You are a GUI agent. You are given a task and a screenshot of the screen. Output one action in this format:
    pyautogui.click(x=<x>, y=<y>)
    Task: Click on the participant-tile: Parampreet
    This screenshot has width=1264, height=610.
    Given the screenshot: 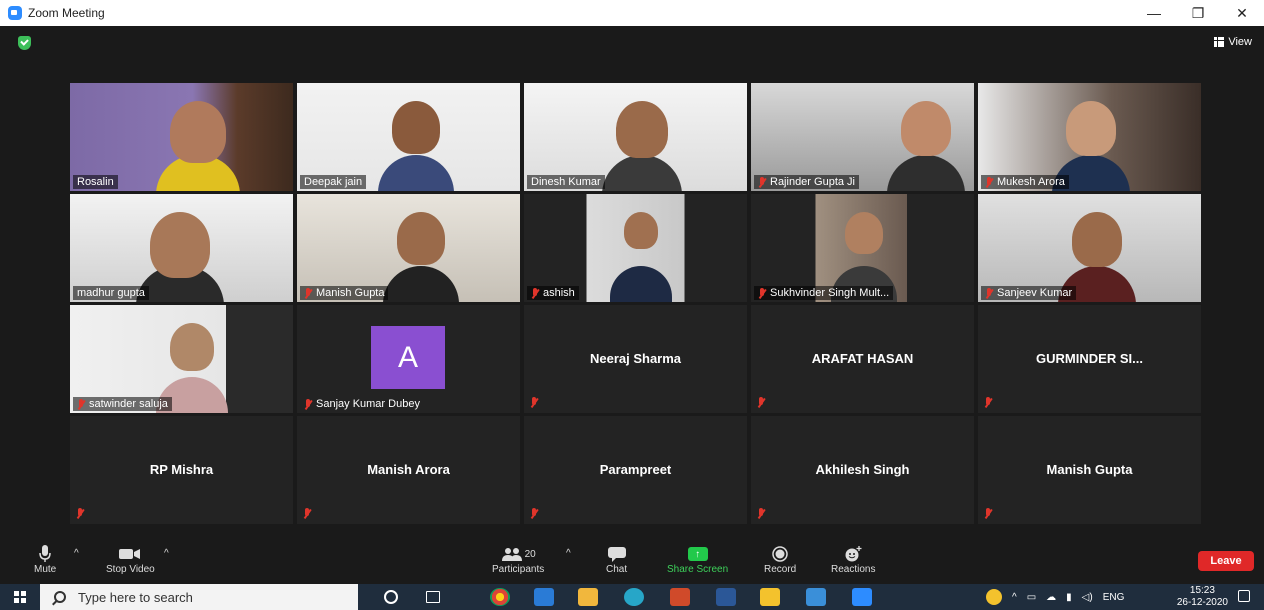 What is the action you would take?
    pyautogui.click(x=635, y=470)
    